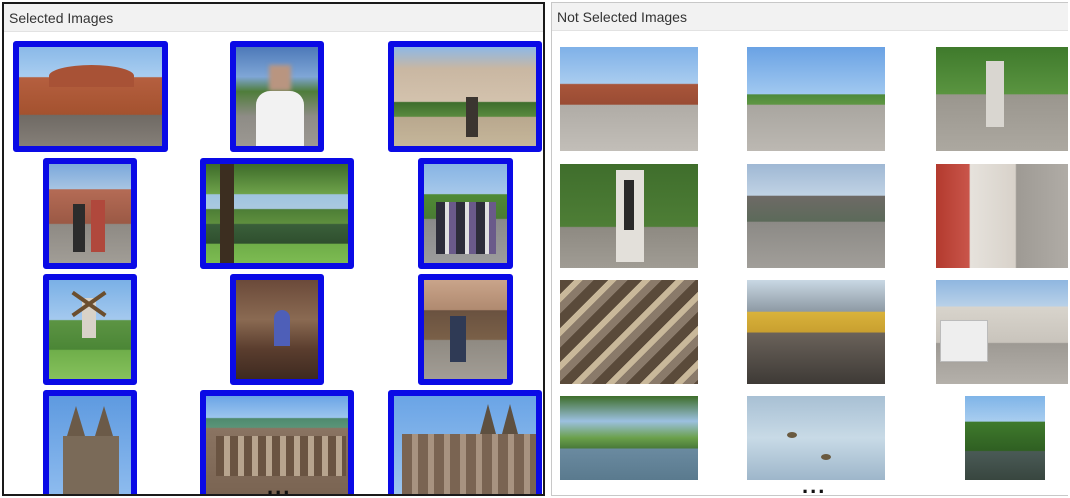 The width and height of the screenshot is (1070, 498). I want to click on small-pond-image, so click(1005, 438).